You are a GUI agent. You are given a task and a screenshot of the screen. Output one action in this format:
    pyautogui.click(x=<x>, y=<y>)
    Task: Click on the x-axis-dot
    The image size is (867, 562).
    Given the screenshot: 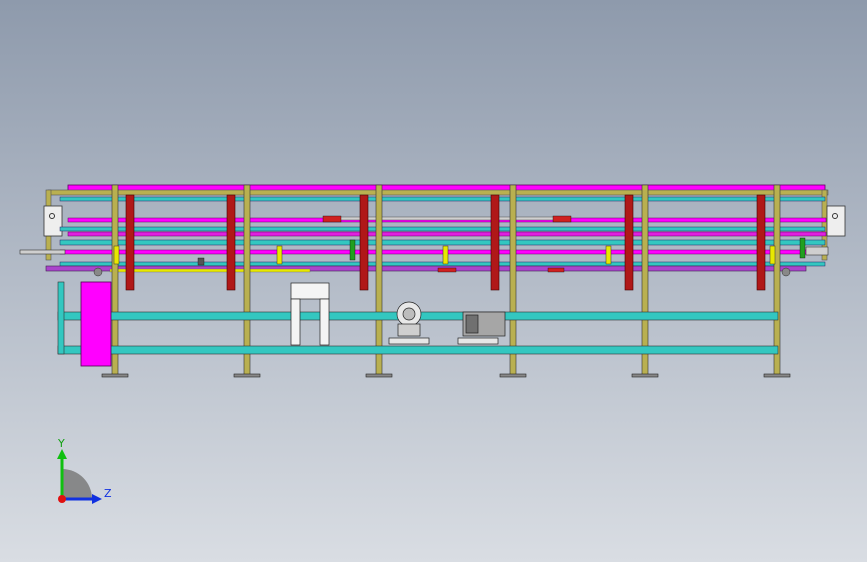 What is the action you would take?
    pyautogui.click(x=62, y=499)
    